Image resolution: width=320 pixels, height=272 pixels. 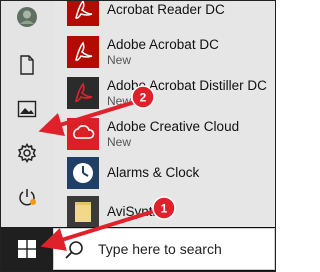 I want to click on start-menu-rail, so click(x=27, y=114).